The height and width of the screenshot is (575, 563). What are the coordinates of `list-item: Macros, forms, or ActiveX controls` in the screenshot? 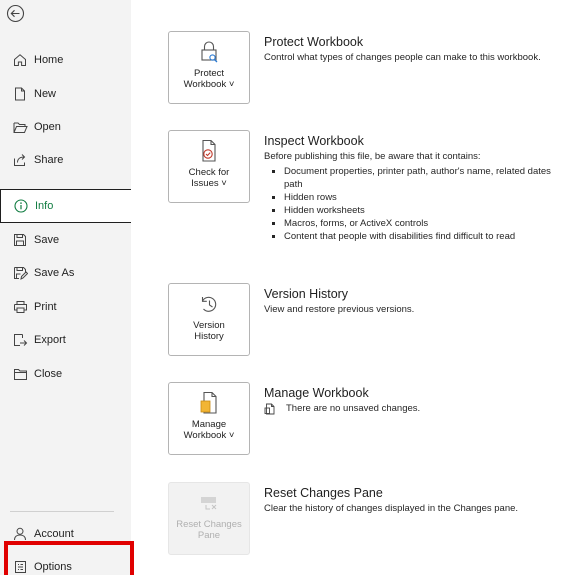 It's located at (413, 223).